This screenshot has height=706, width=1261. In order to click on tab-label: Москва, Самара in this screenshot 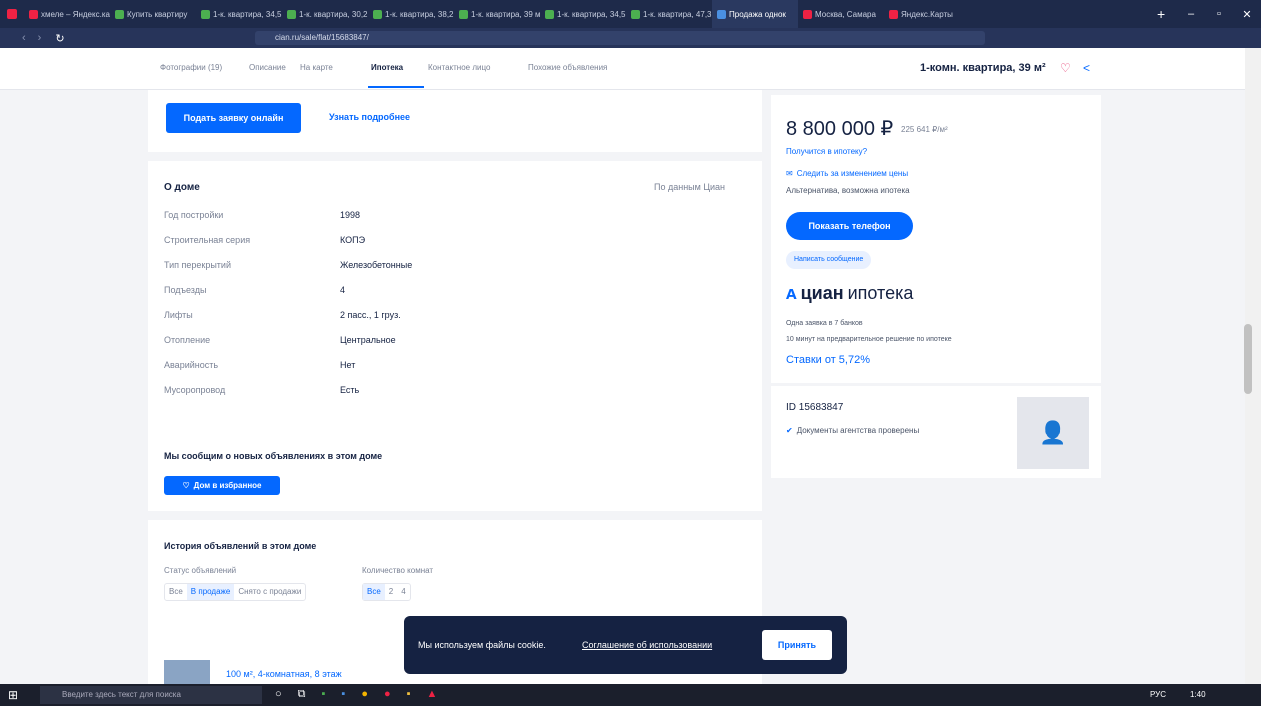, I will do `click(845, 14)`.